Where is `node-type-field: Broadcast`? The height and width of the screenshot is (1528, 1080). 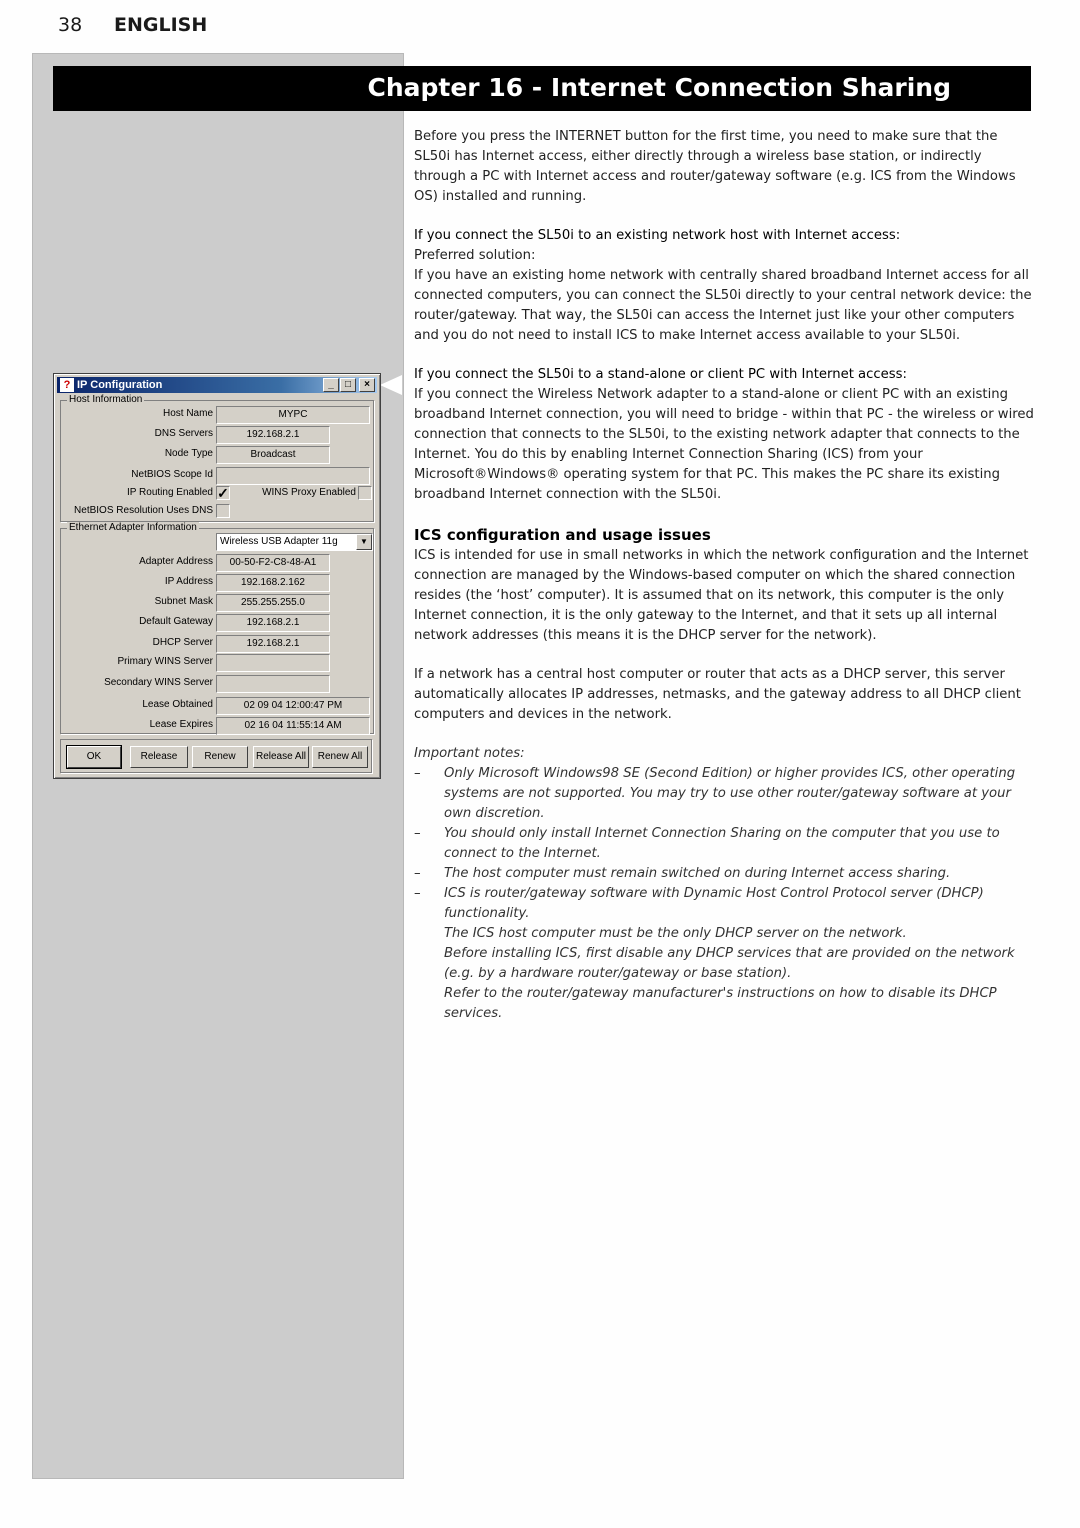
node-type-field: Broadcast is located at coordinates (273, 455).